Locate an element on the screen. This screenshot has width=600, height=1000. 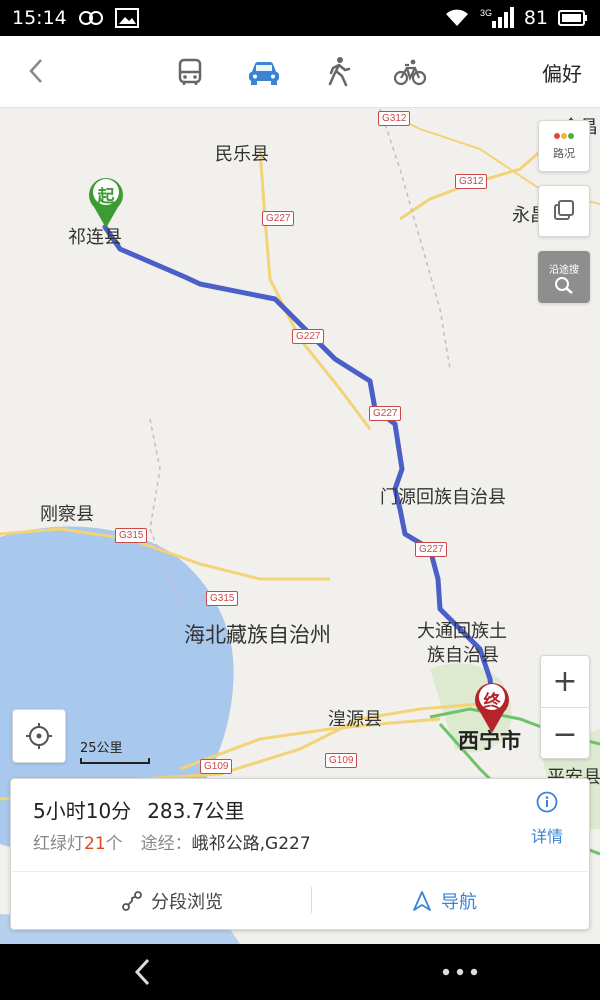
scale-bar is located at coordinates (115, 761).